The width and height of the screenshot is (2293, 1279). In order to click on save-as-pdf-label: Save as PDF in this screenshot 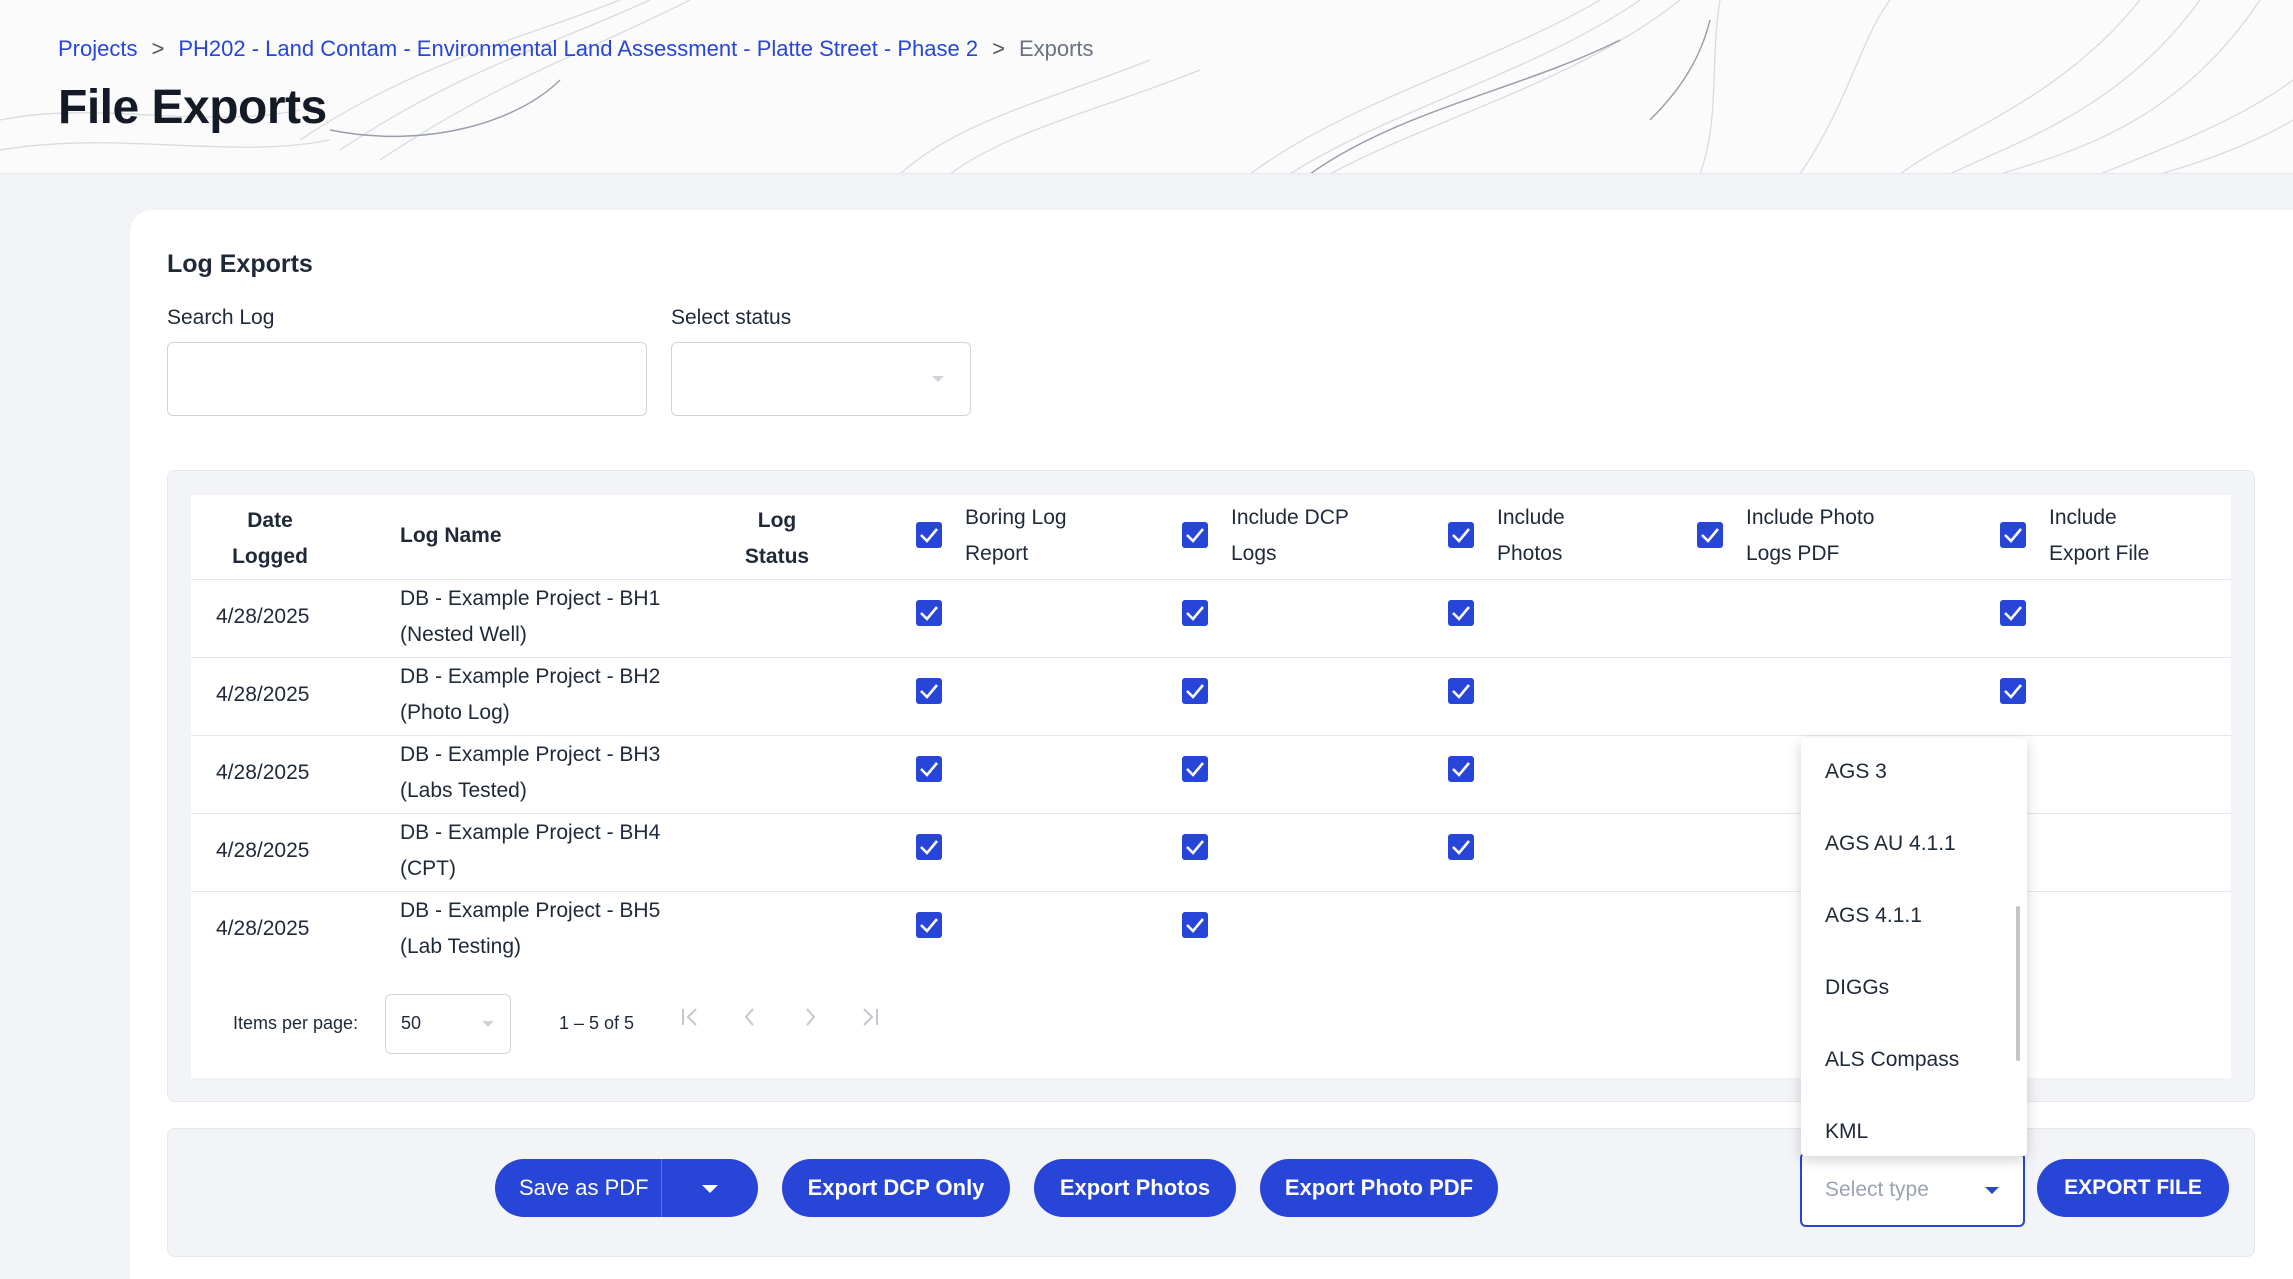, I will do `click(584, 1187)`.